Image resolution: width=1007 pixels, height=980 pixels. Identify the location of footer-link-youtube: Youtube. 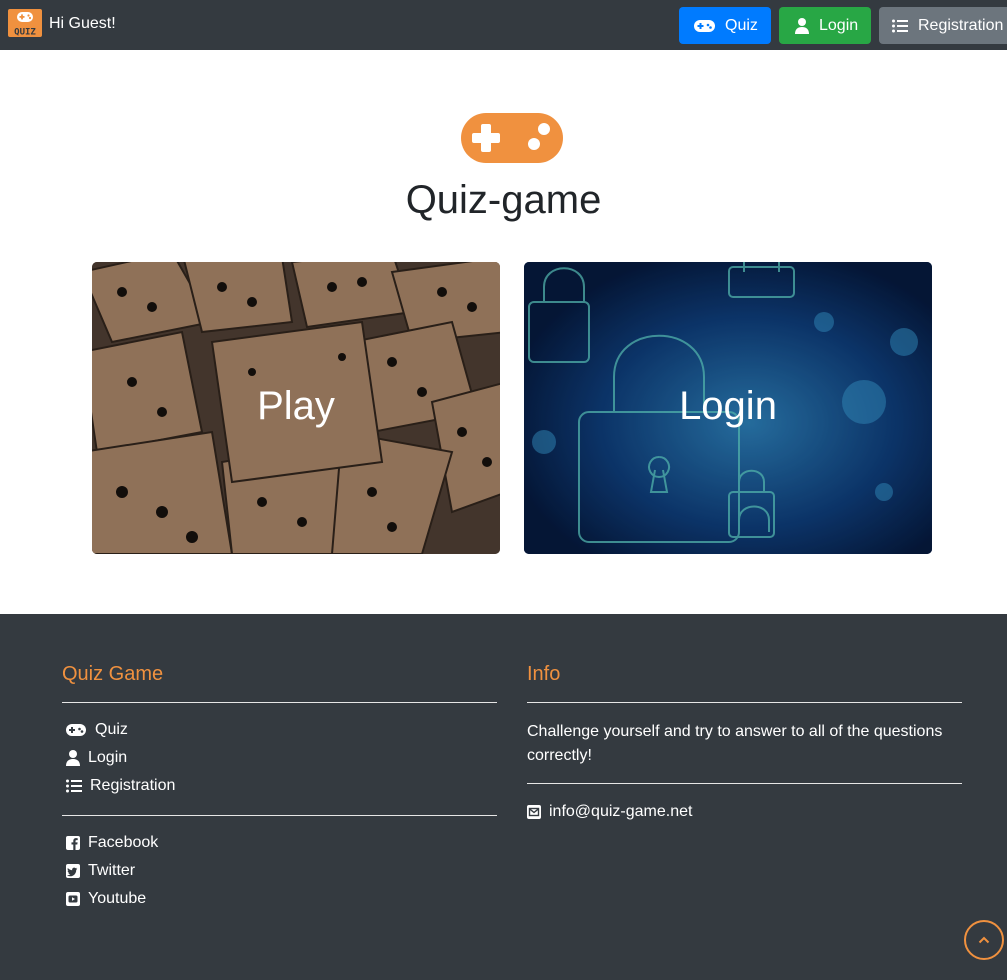
(106, 899).